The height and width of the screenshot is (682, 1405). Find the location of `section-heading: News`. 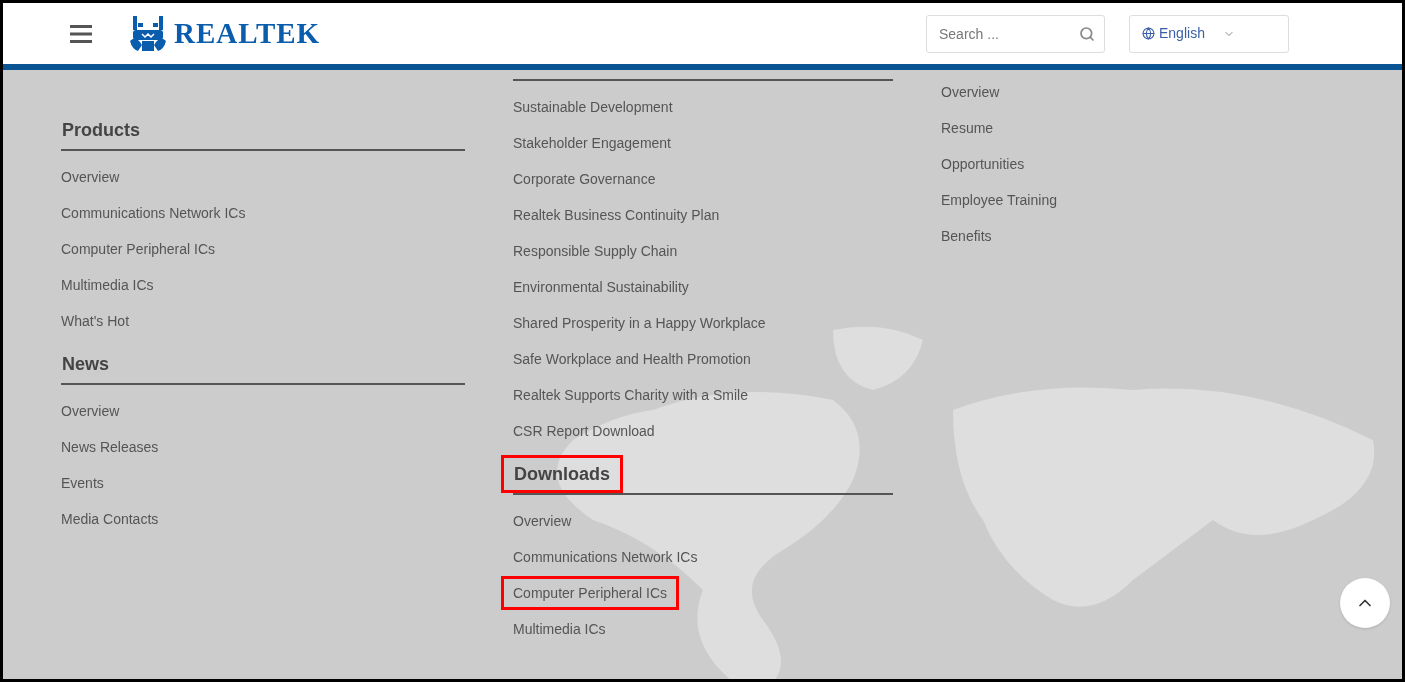

section-heading: News is located at coordinates (86, 364).